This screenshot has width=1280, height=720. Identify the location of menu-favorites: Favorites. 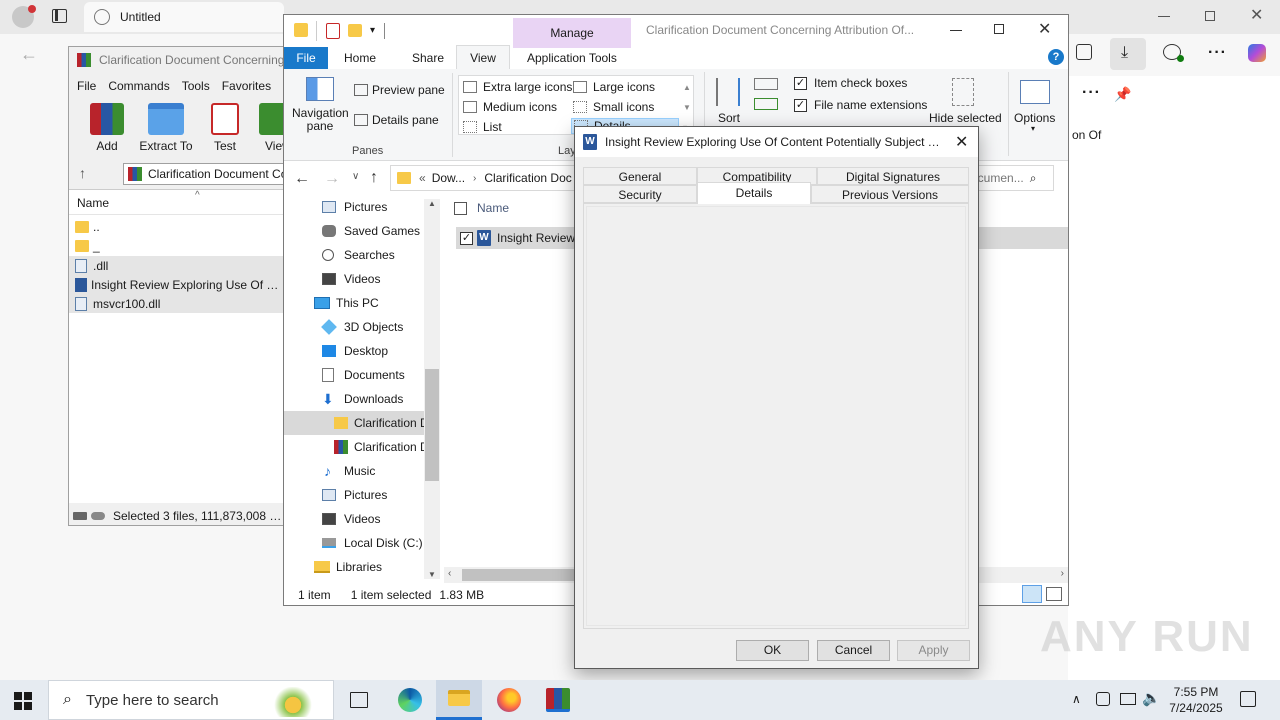
(246, 86).